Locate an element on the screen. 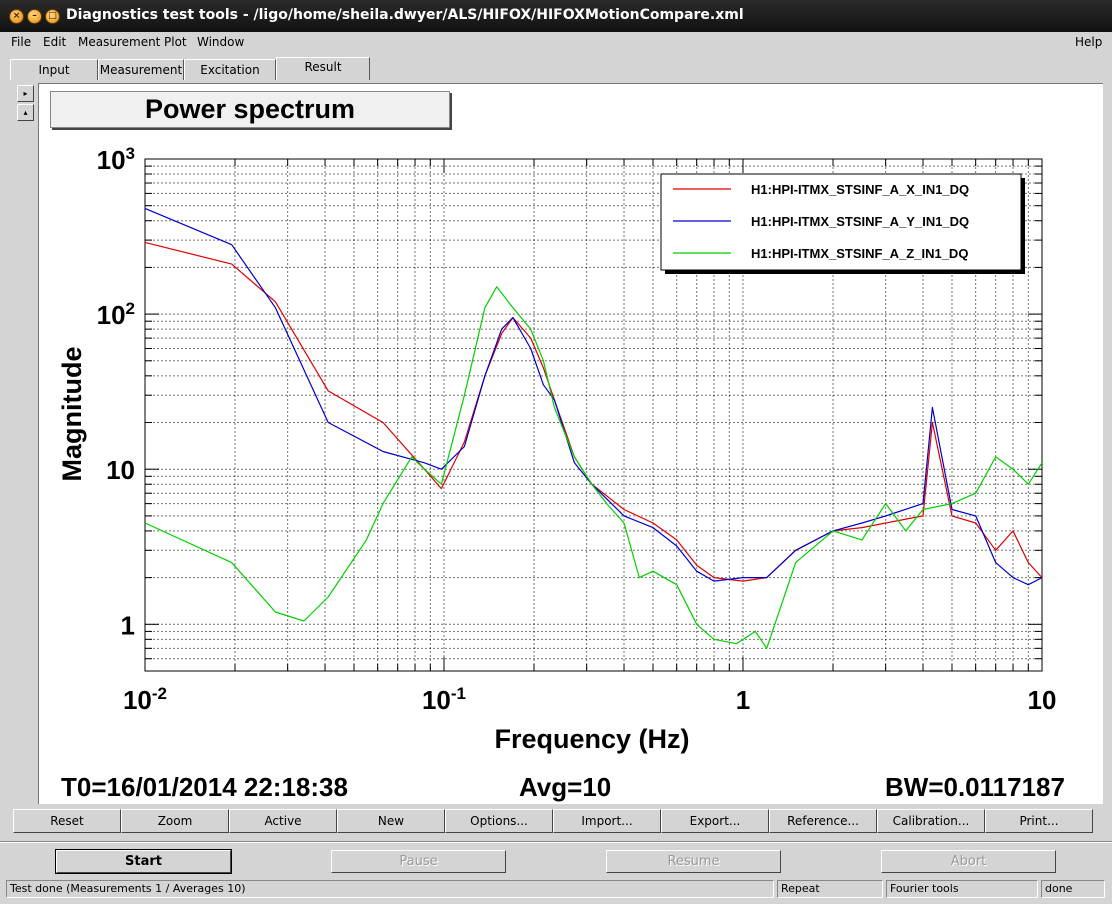 This screenshot has height=904, width=1112. y-tick-label: 10 is located at coordinates (120, 470).